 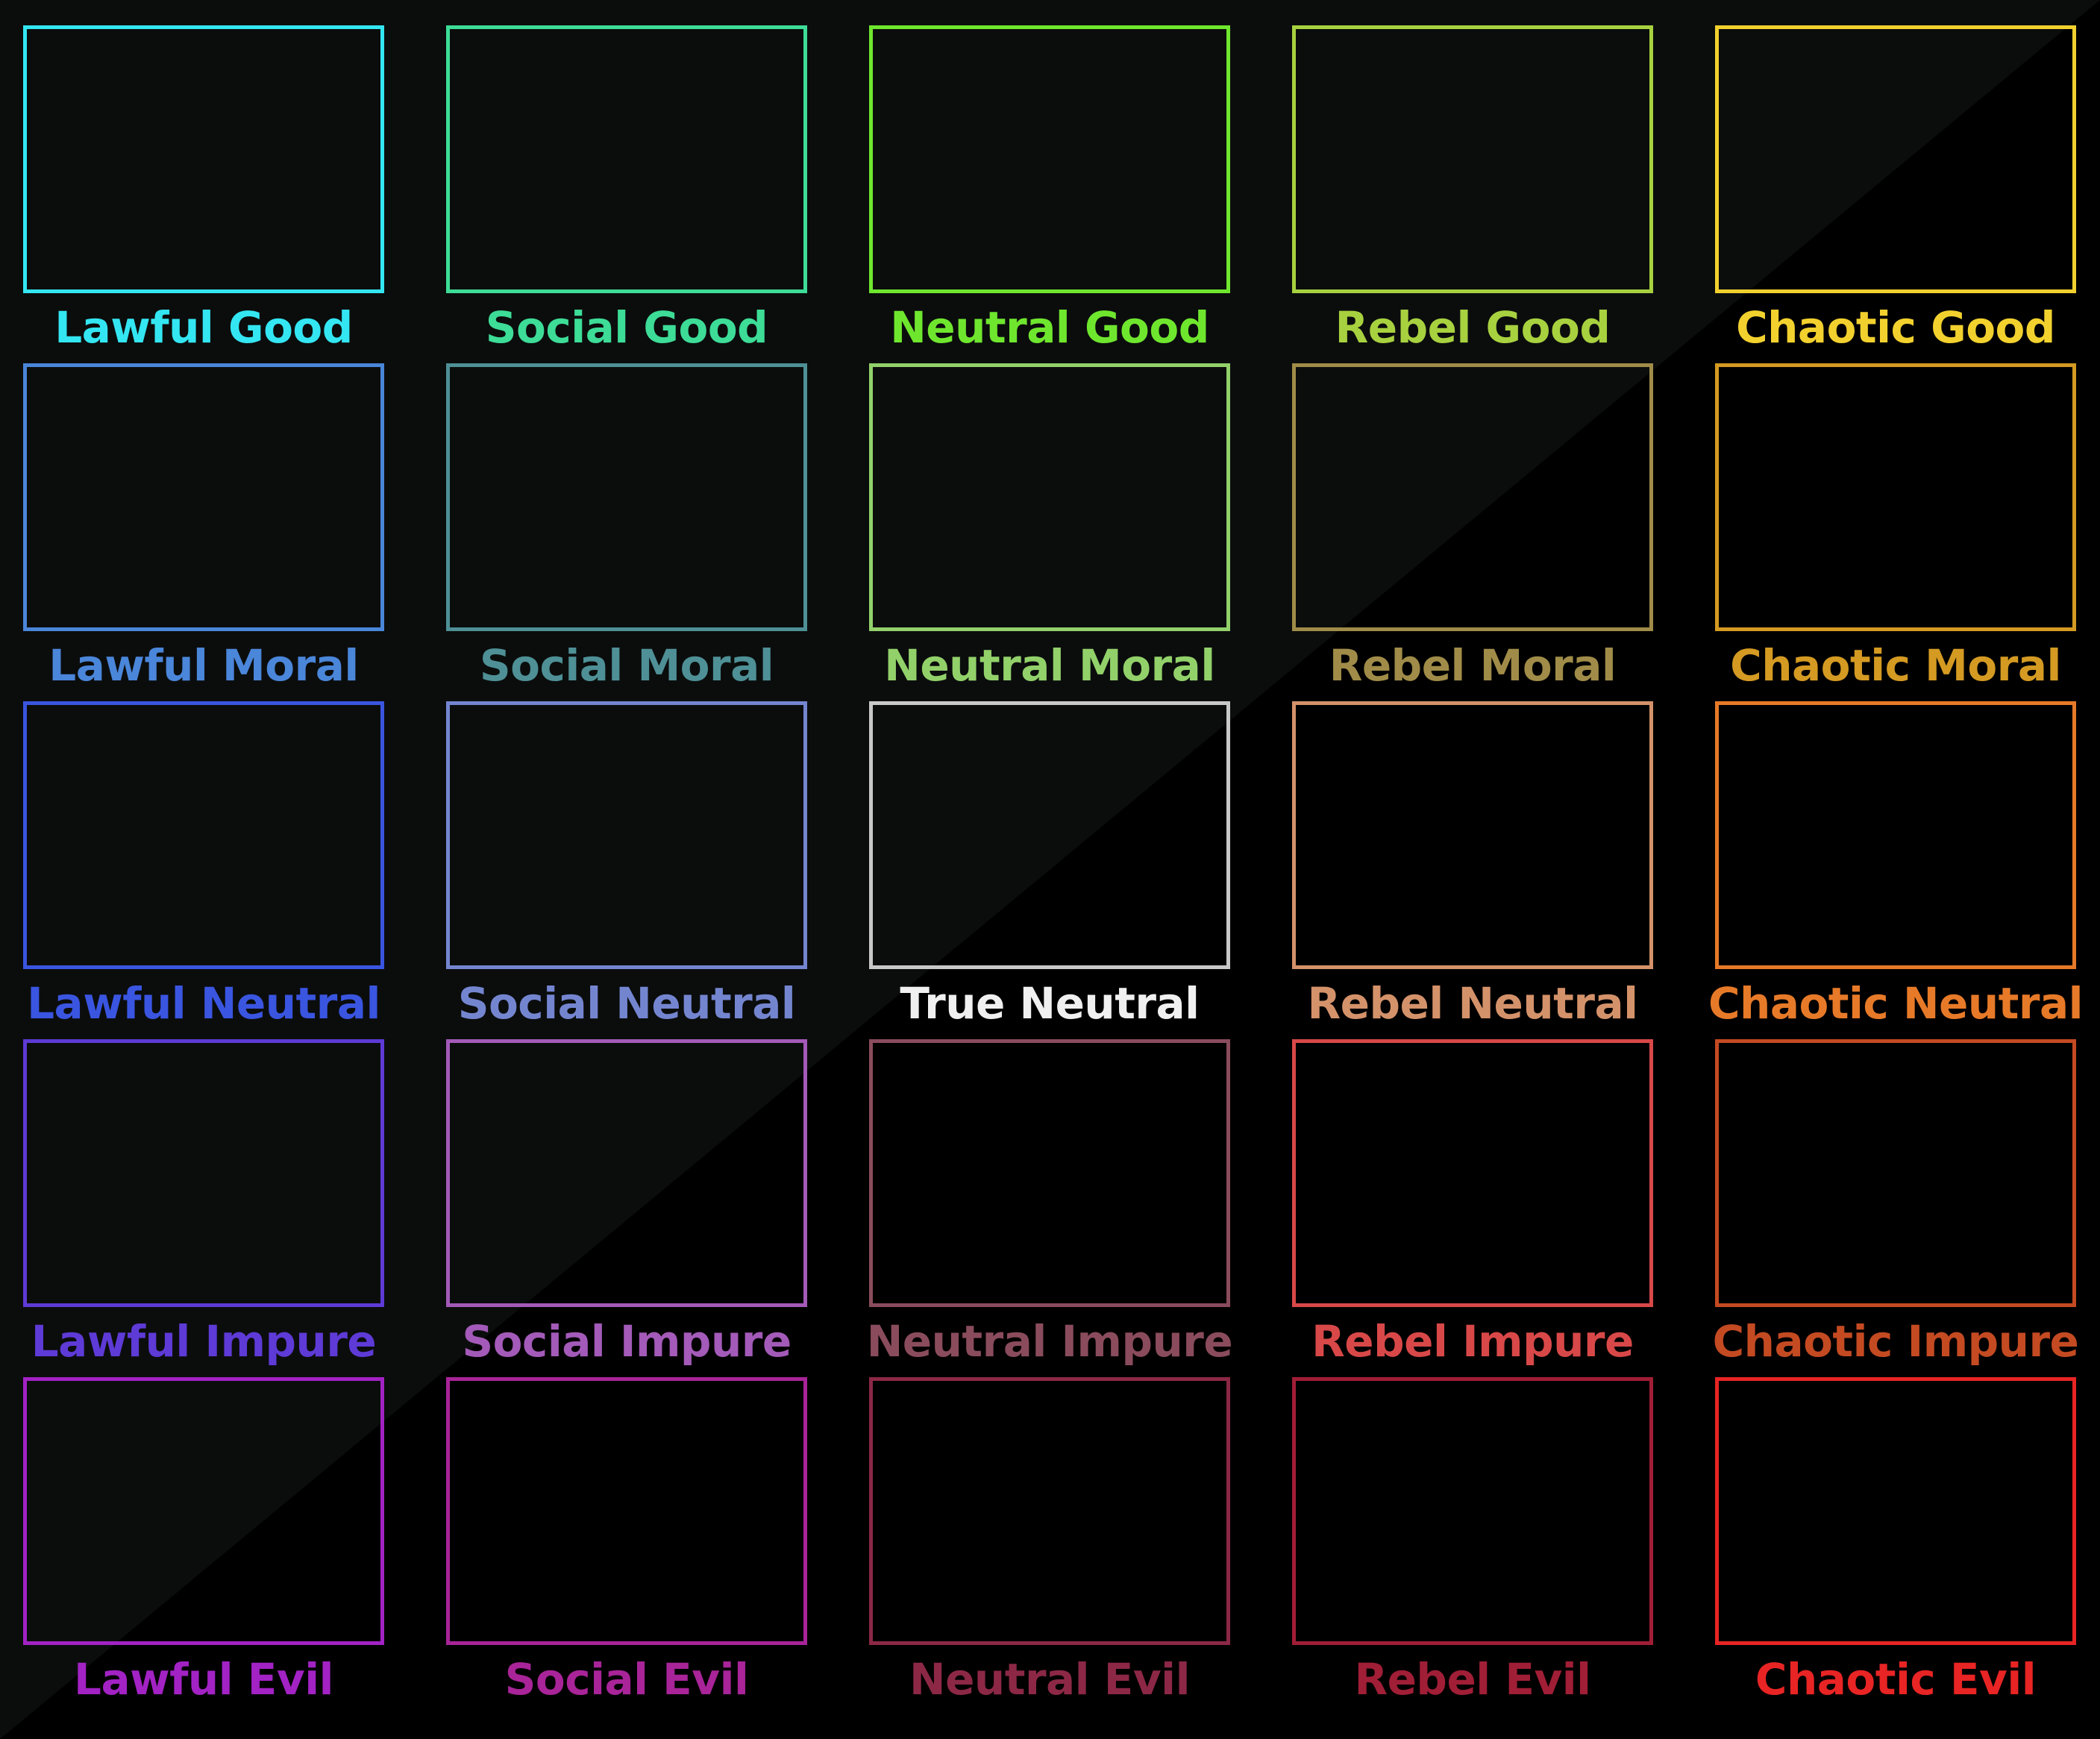 I want to click on label-lawful-impure: Lawful Impure, so click(x=204, y=1341).